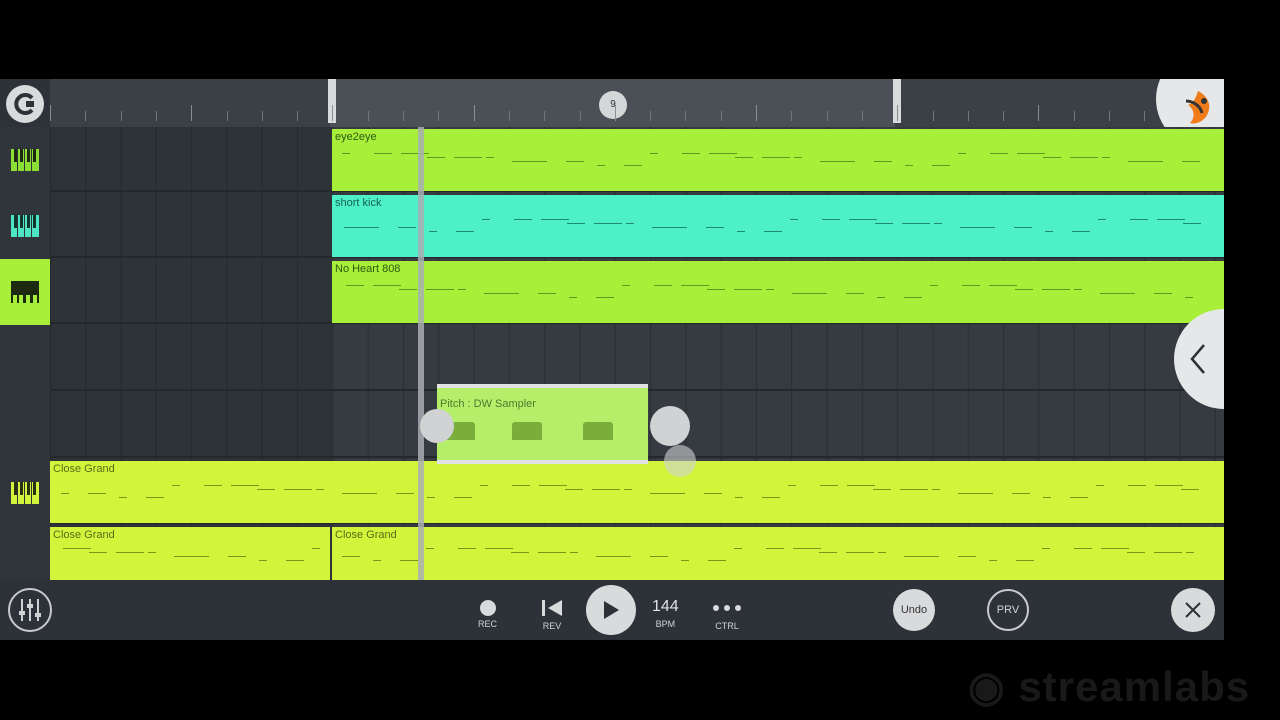 This screenshot has width=1280, height=720. Describe the element at coordinates (487, 608) in the screenshot. I see `record-icon` at that location.